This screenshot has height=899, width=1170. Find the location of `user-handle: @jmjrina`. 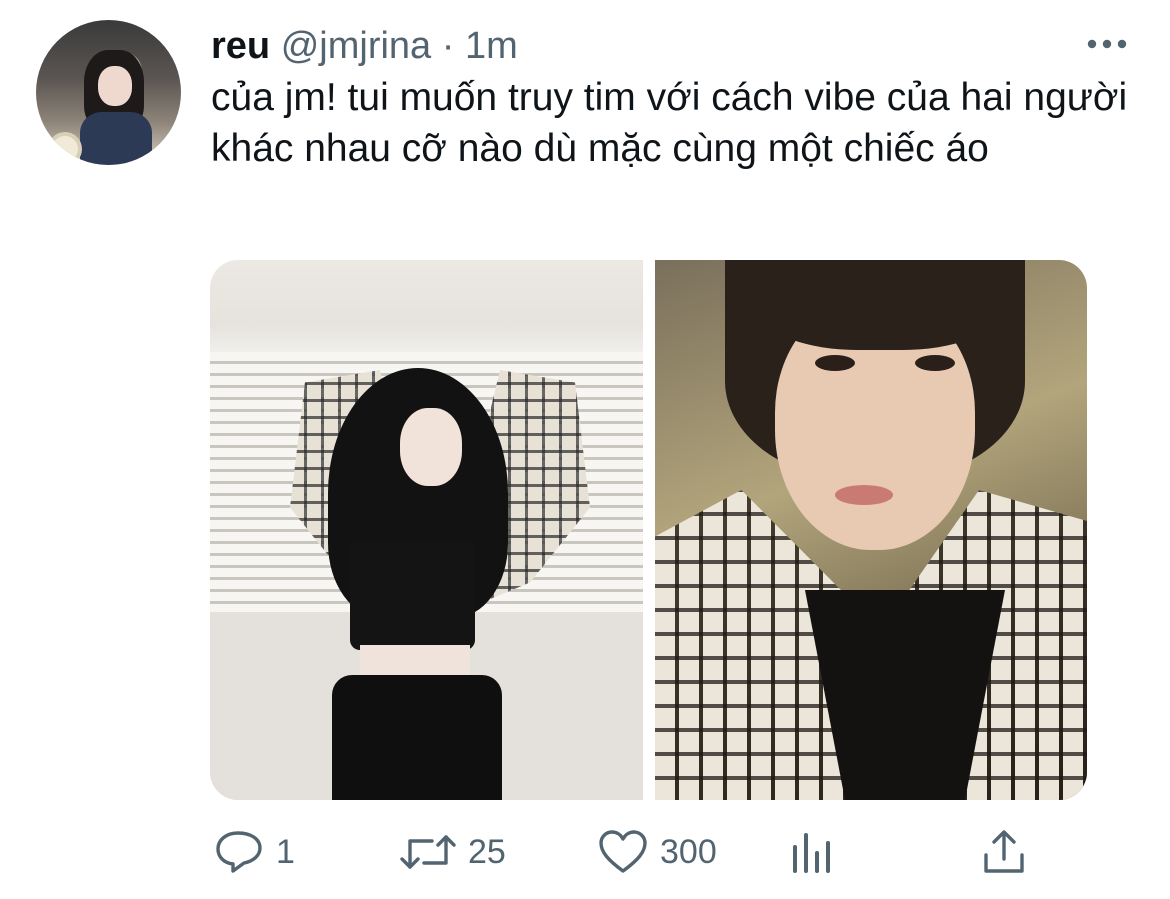

user-handle: @jmjrina is located at coordinates (356, 46).